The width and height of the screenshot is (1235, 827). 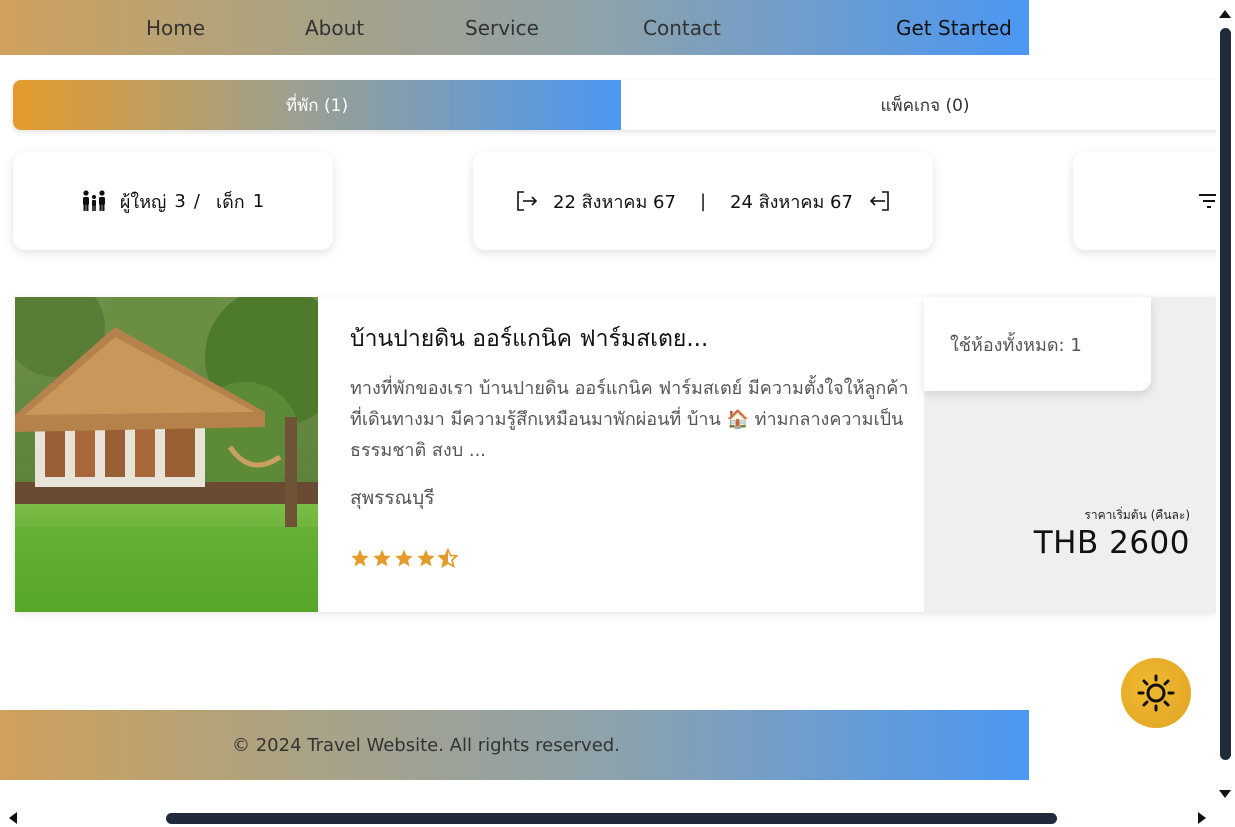 What do you see at coordinates (527, 201) in the screenshot?
I see `login-arrow-icon` at bounding box center [527, 201].